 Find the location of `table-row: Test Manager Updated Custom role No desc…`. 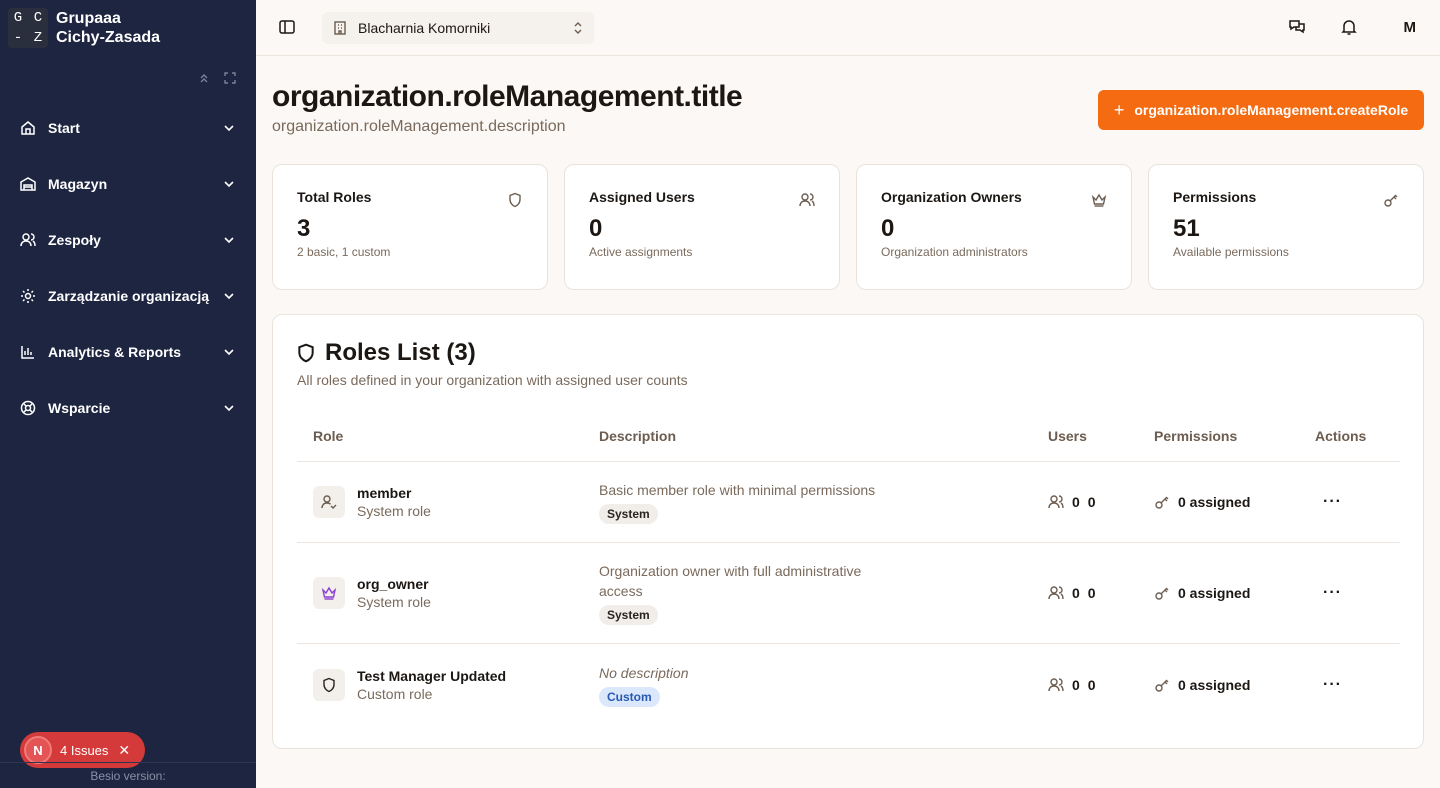

table-row: Test Manager Updated Custom role No desc… is located at coordinates (848, 684).